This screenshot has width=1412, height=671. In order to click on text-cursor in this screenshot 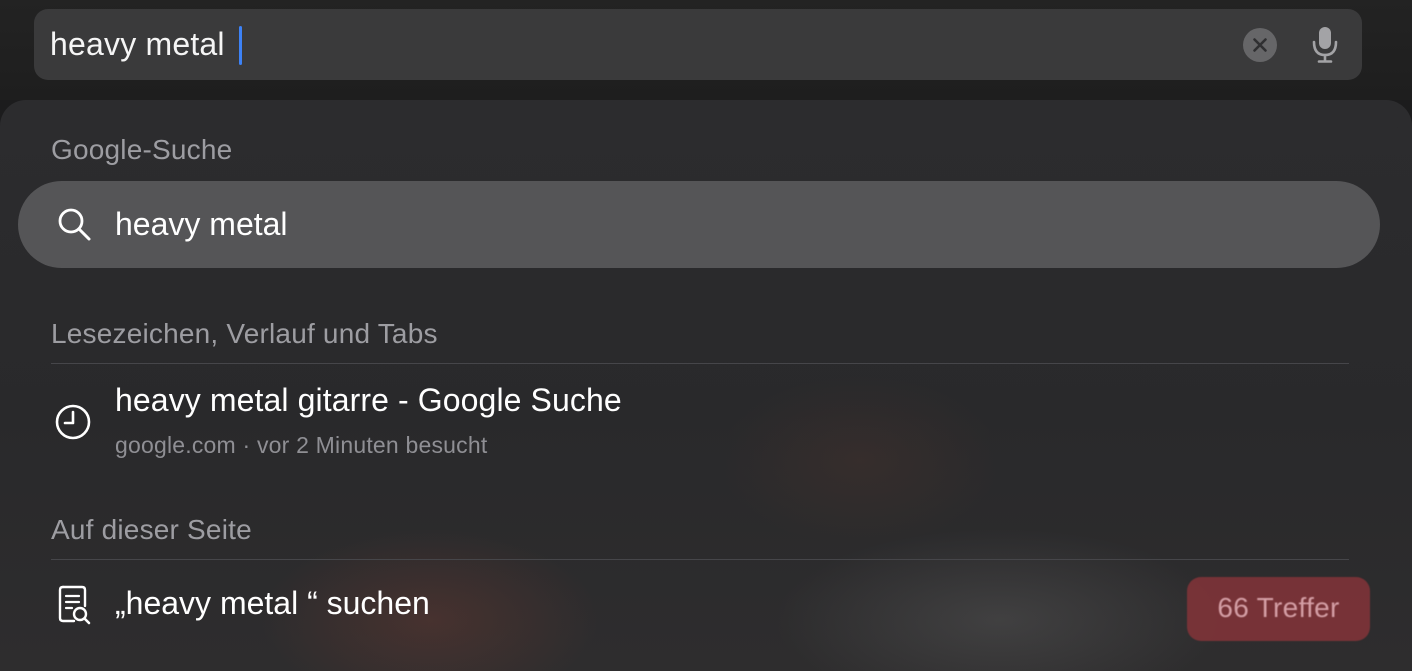, I will do `click(240, 45)`.